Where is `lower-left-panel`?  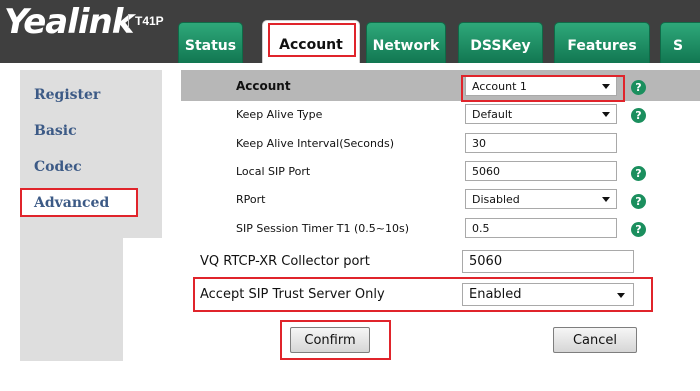
lower-left-panel is located at coordinates (71, 299).